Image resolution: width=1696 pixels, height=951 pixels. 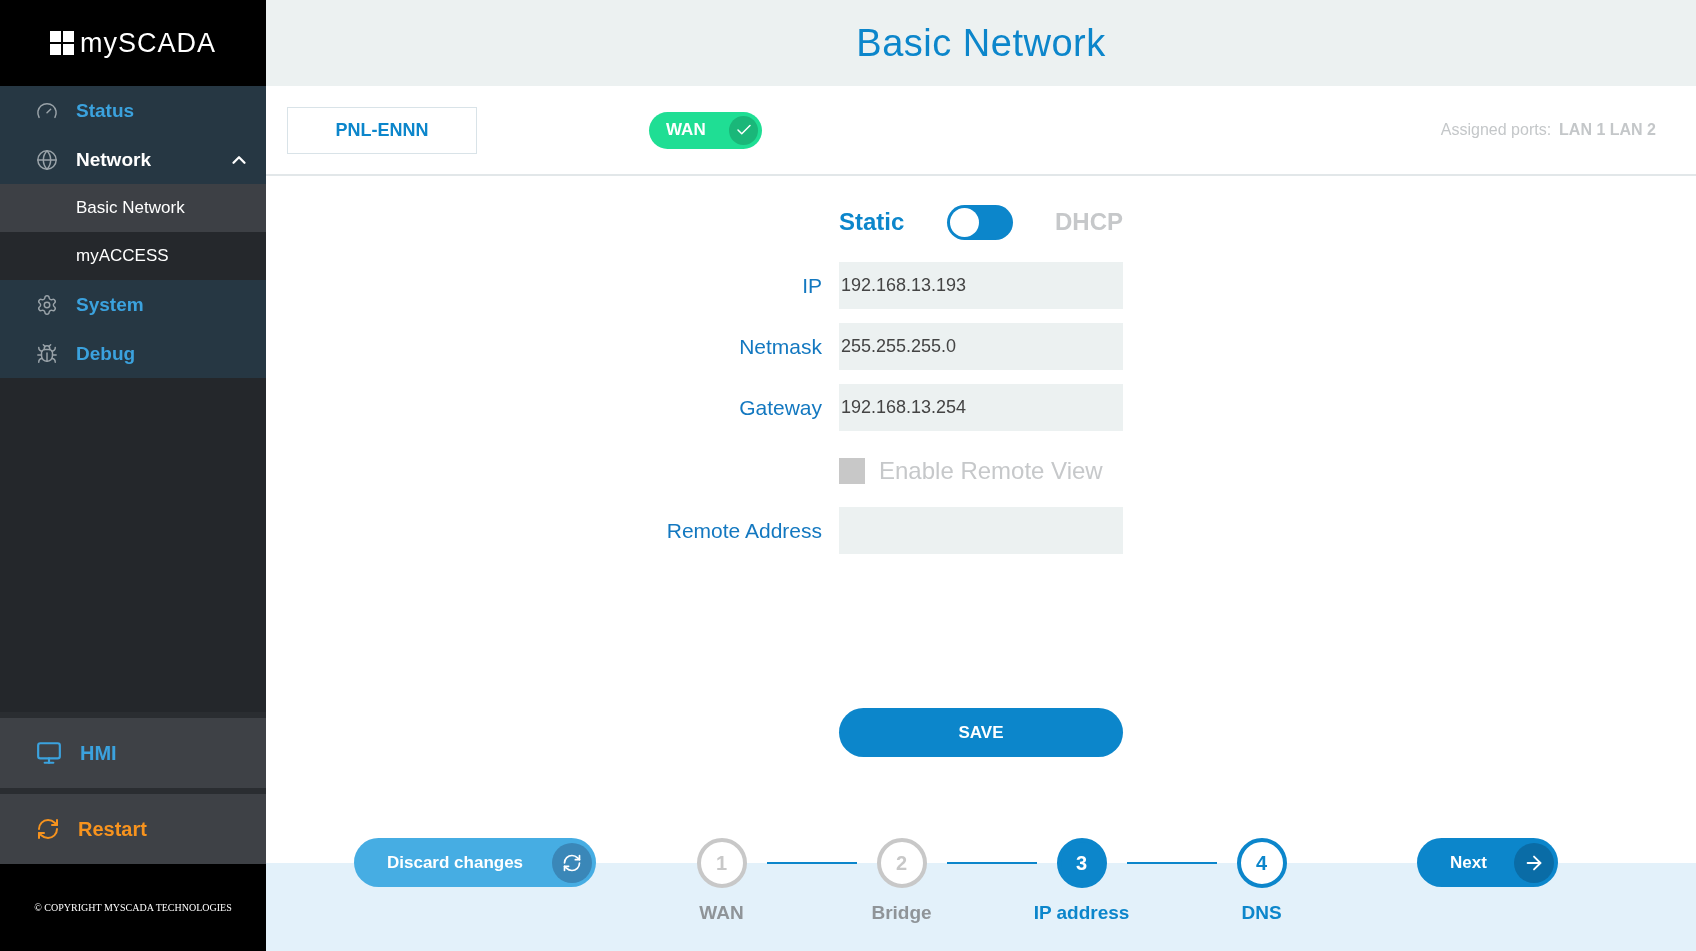 I want to click on hmi-item: HMI, so click(x=133, y=750).